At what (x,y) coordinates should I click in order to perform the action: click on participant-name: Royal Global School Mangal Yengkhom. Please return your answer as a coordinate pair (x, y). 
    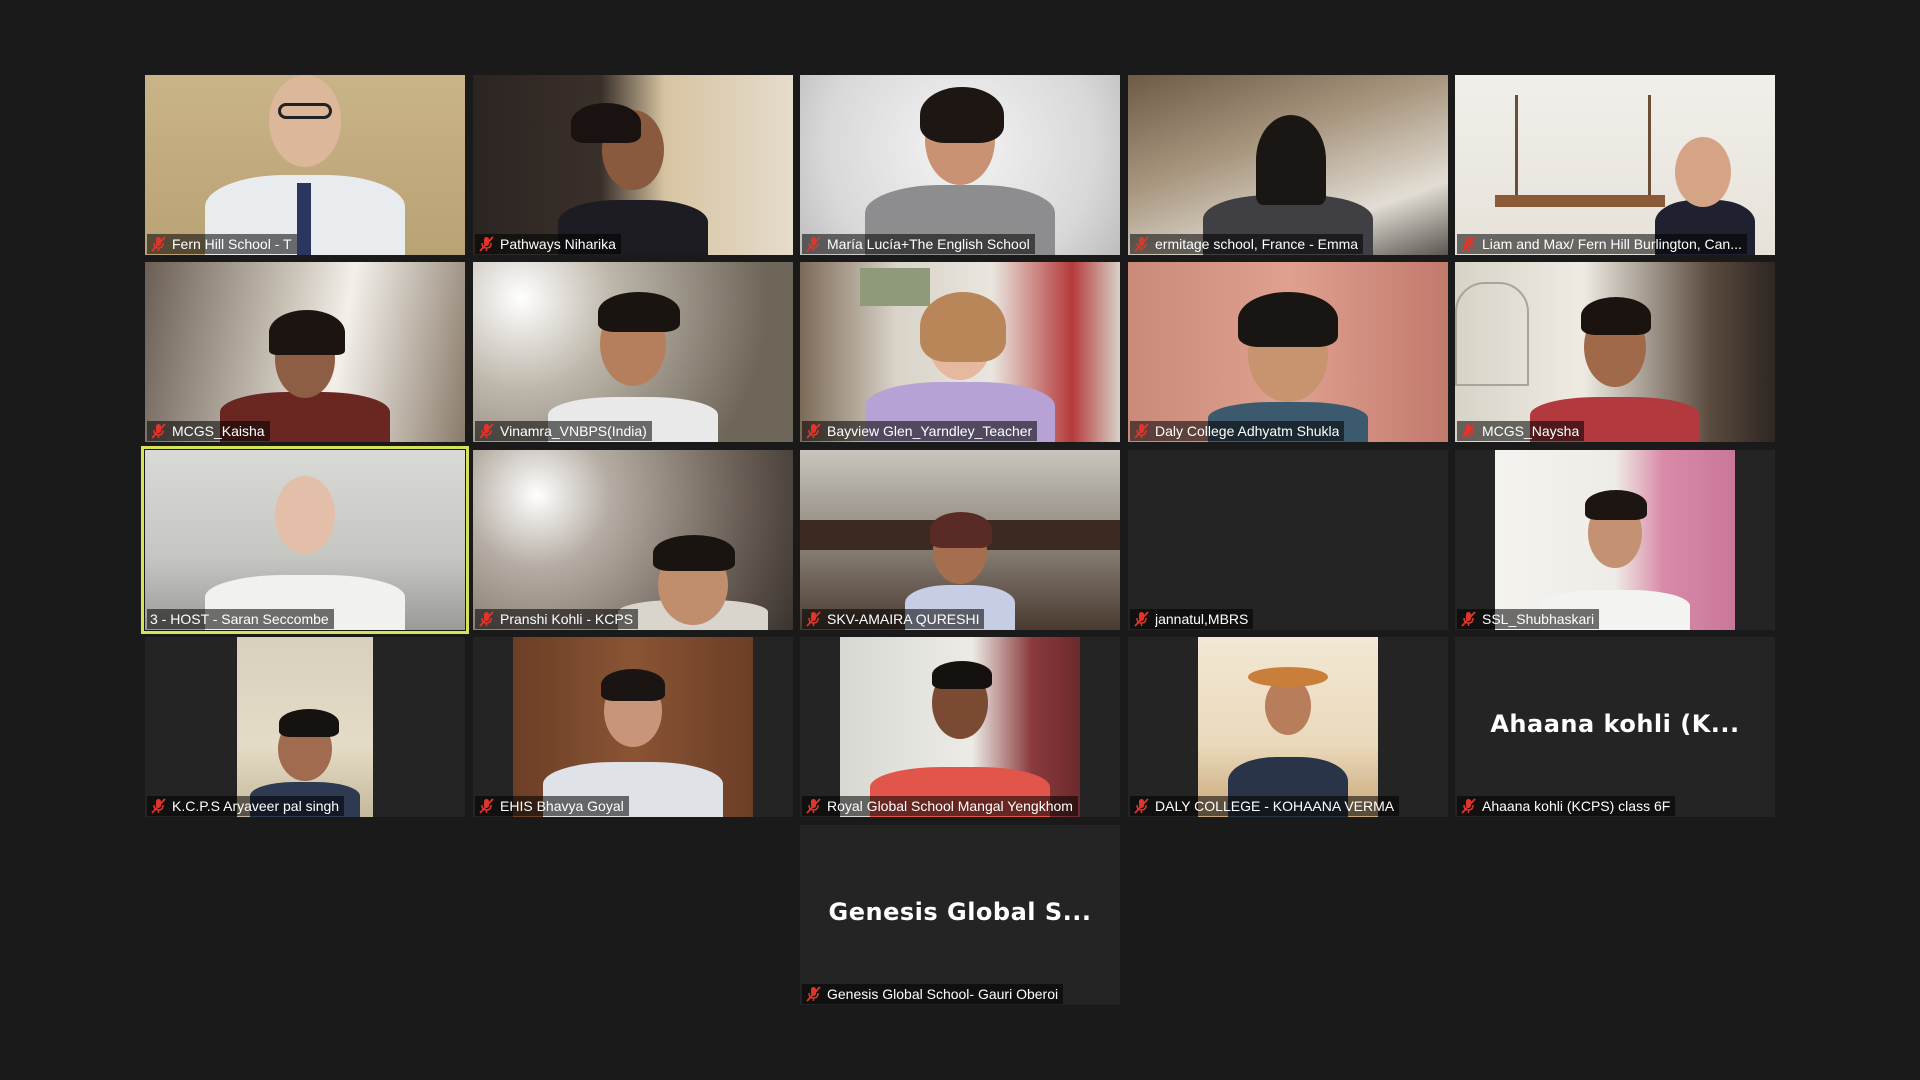
    Looking at the image, I should click on (950, 806).